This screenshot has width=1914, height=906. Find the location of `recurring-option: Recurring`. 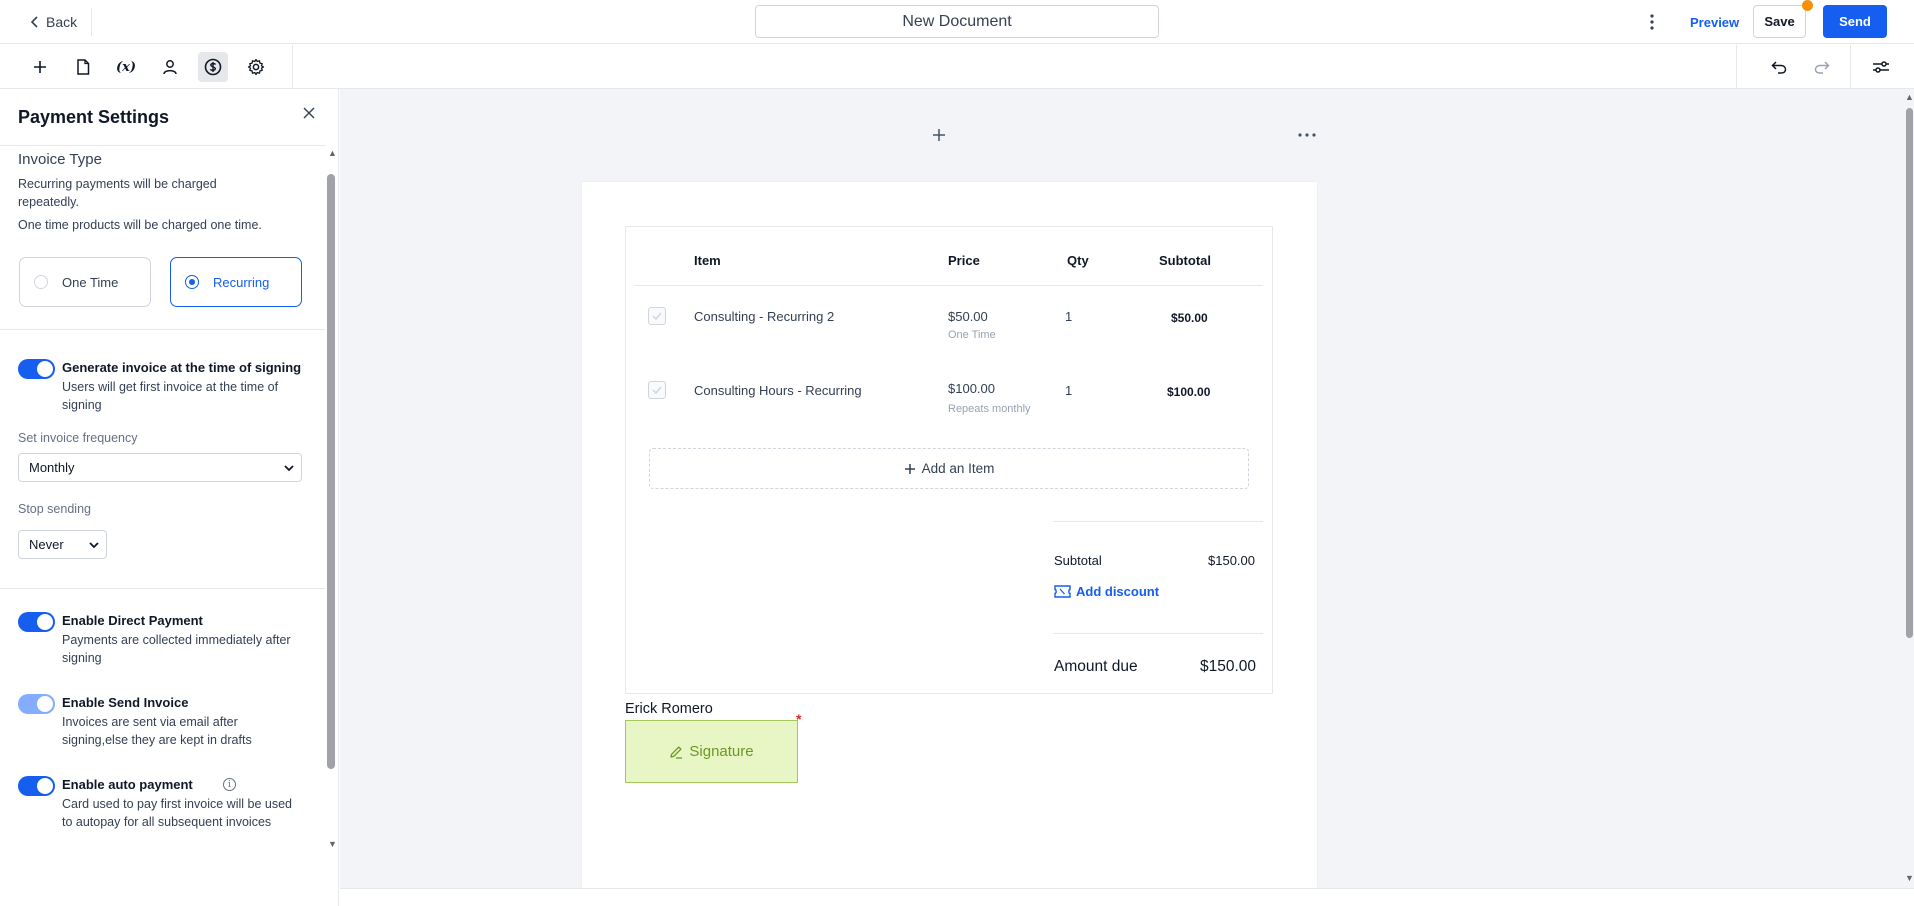

recurring-option: Recurring is located at coordinates (236, 282).